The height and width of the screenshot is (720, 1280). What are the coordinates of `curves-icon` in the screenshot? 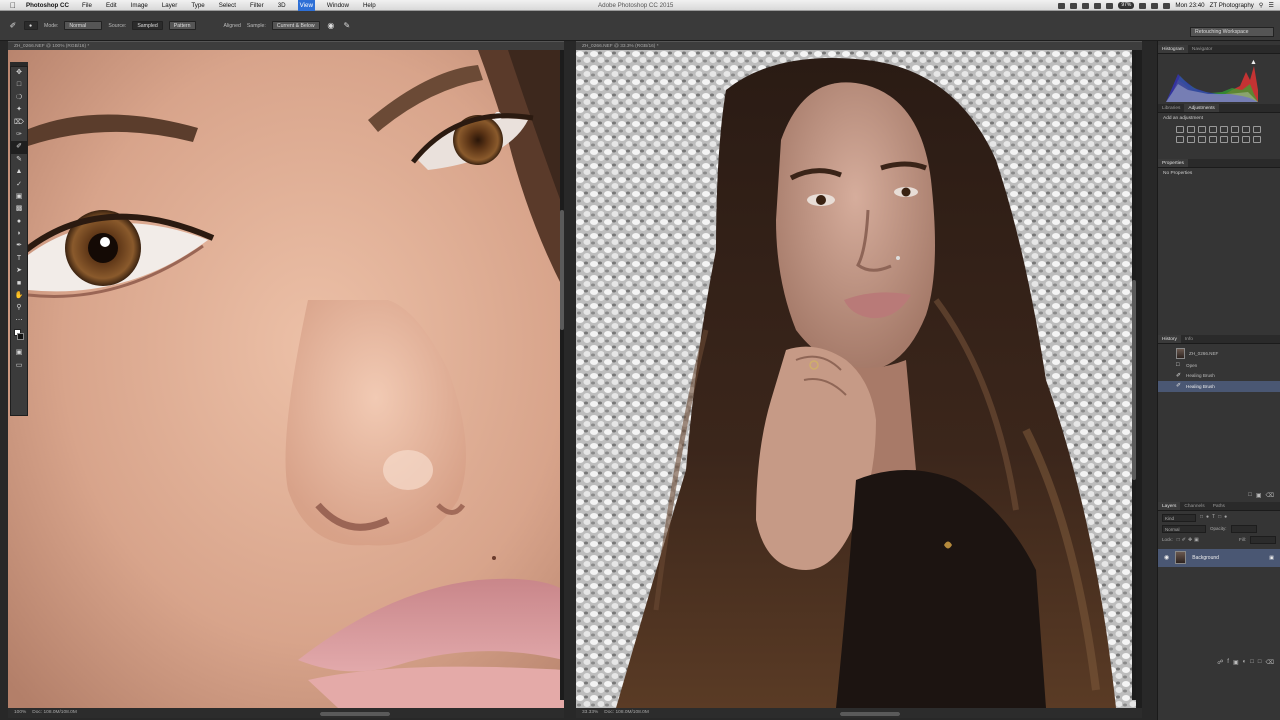 It's located at (1202, 129).